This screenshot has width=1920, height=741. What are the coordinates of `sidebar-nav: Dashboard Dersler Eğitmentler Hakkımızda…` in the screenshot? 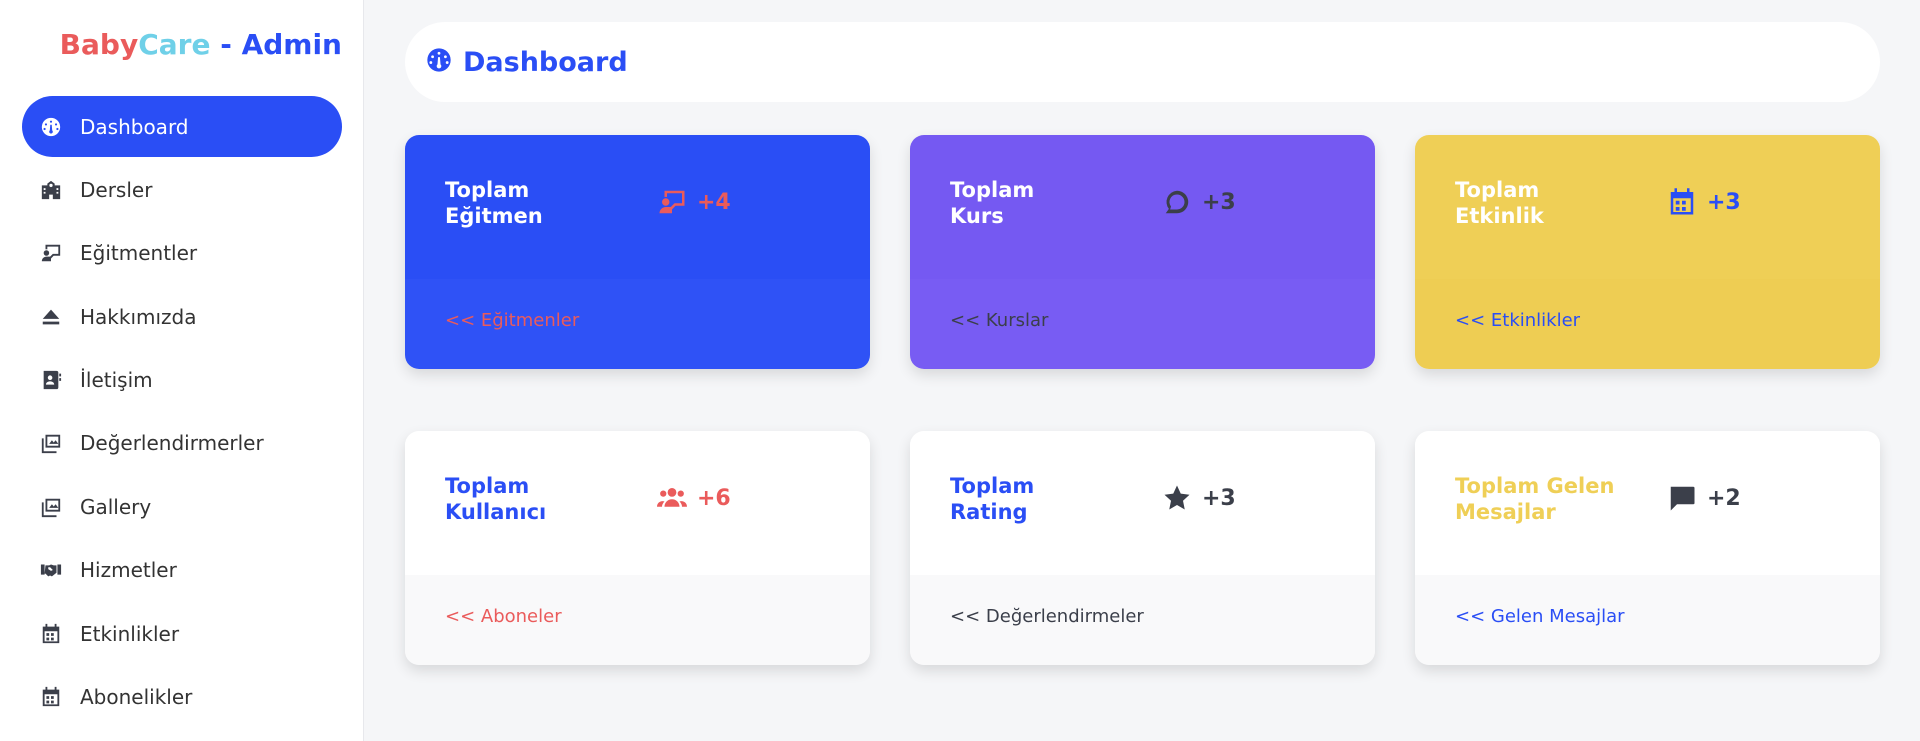 It's located at (182, 413).